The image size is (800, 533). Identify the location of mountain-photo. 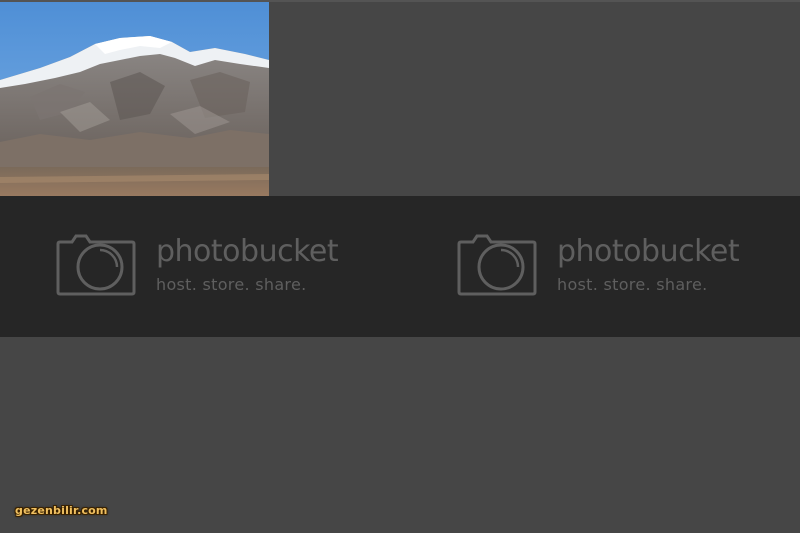
(134, 104).